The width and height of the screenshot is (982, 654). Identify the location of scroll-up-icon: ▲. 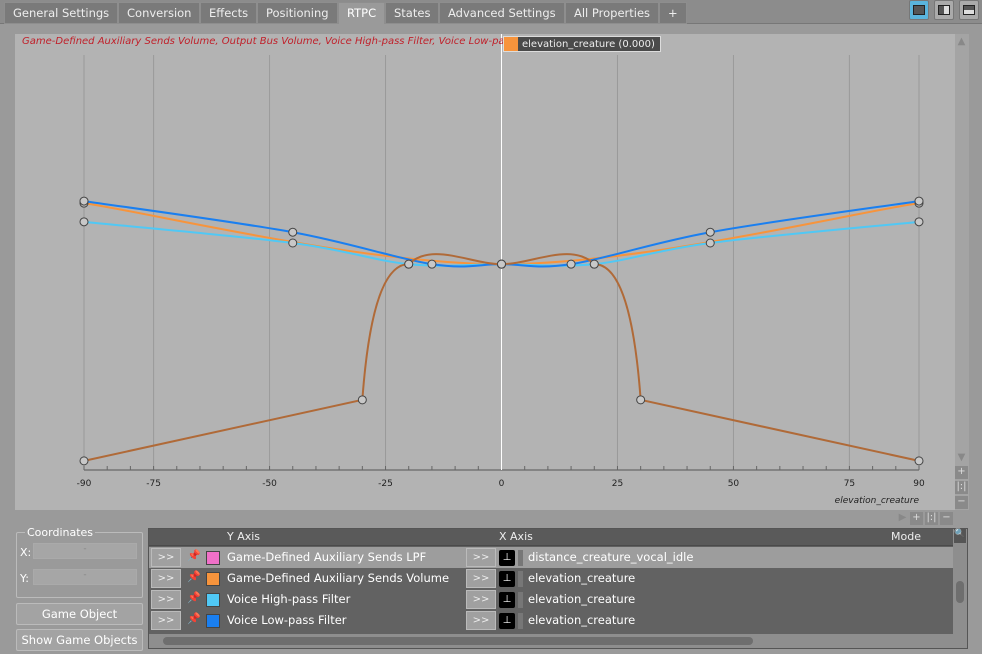
(961, 42).